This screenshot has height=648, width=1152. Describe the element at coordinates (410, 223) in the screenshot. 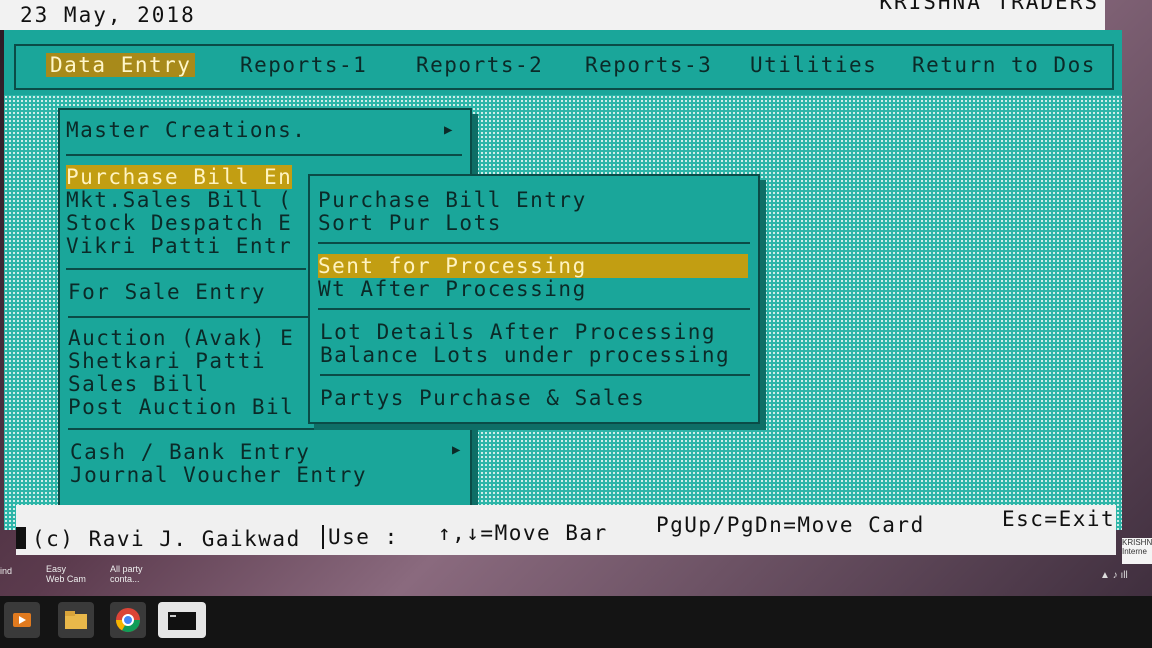

I see `submenu-option-sort-pur-lots: Sort Pur Lots` at that location.